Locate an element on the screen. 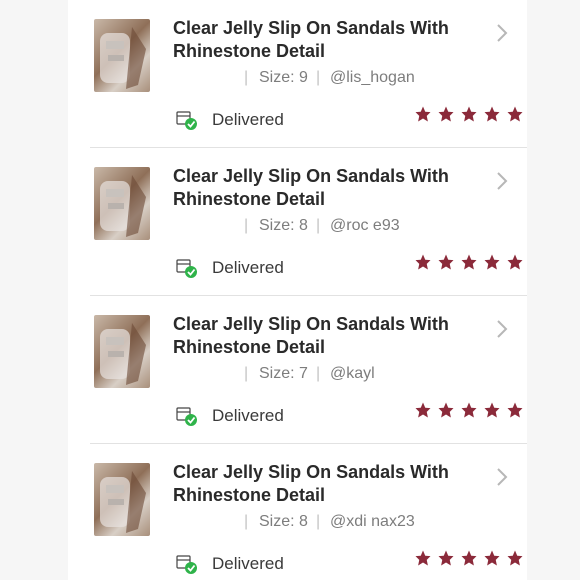  right-margin is located at coordinates (553, 290).